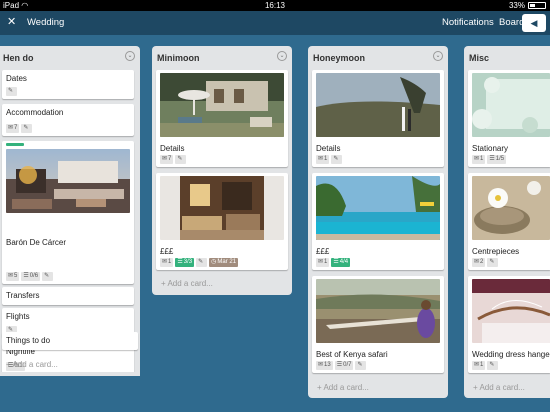  I want to click on card-centrepieces: Centrepieces ✉ 2 ✎, so click(509, 221).